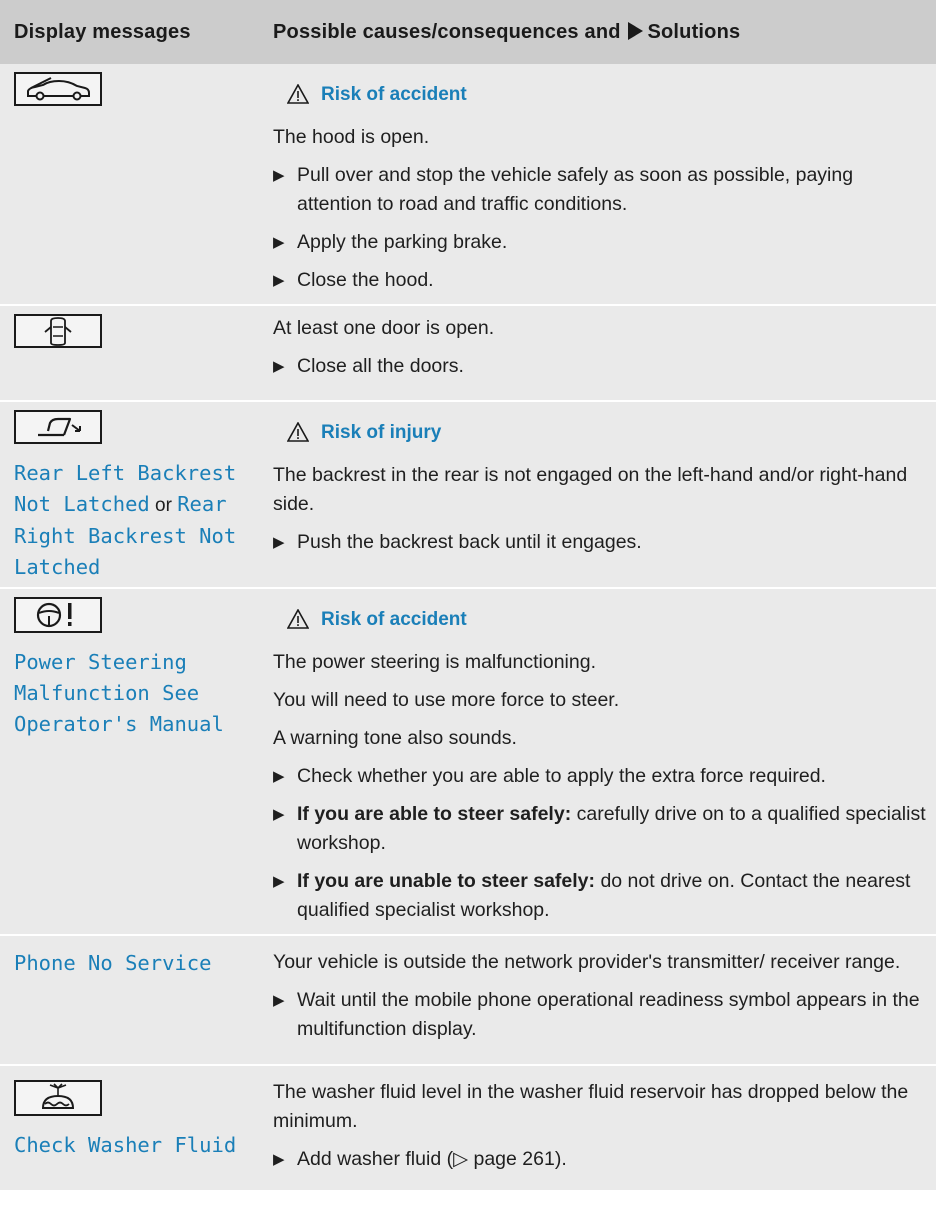  I want to click on message-phone-no-service: Phone No Service, so click(113, 963).